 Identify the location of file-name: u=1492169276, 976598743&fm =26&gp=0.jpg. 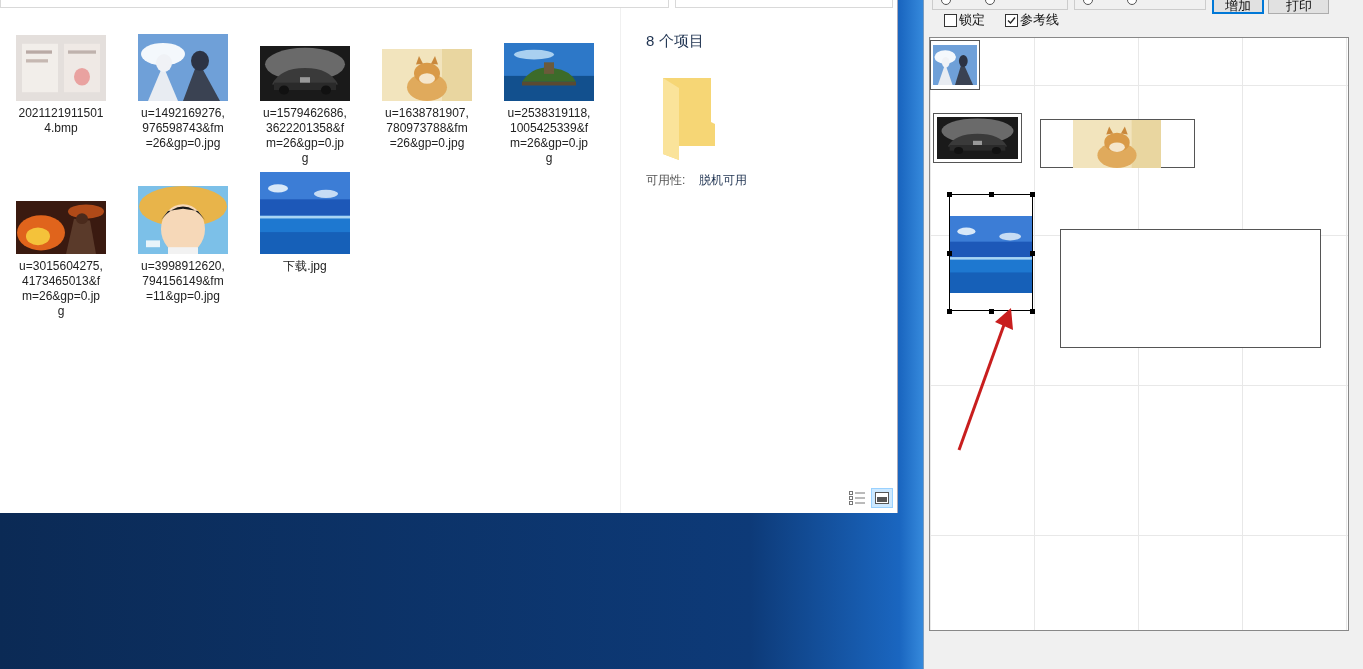
(183, 128).